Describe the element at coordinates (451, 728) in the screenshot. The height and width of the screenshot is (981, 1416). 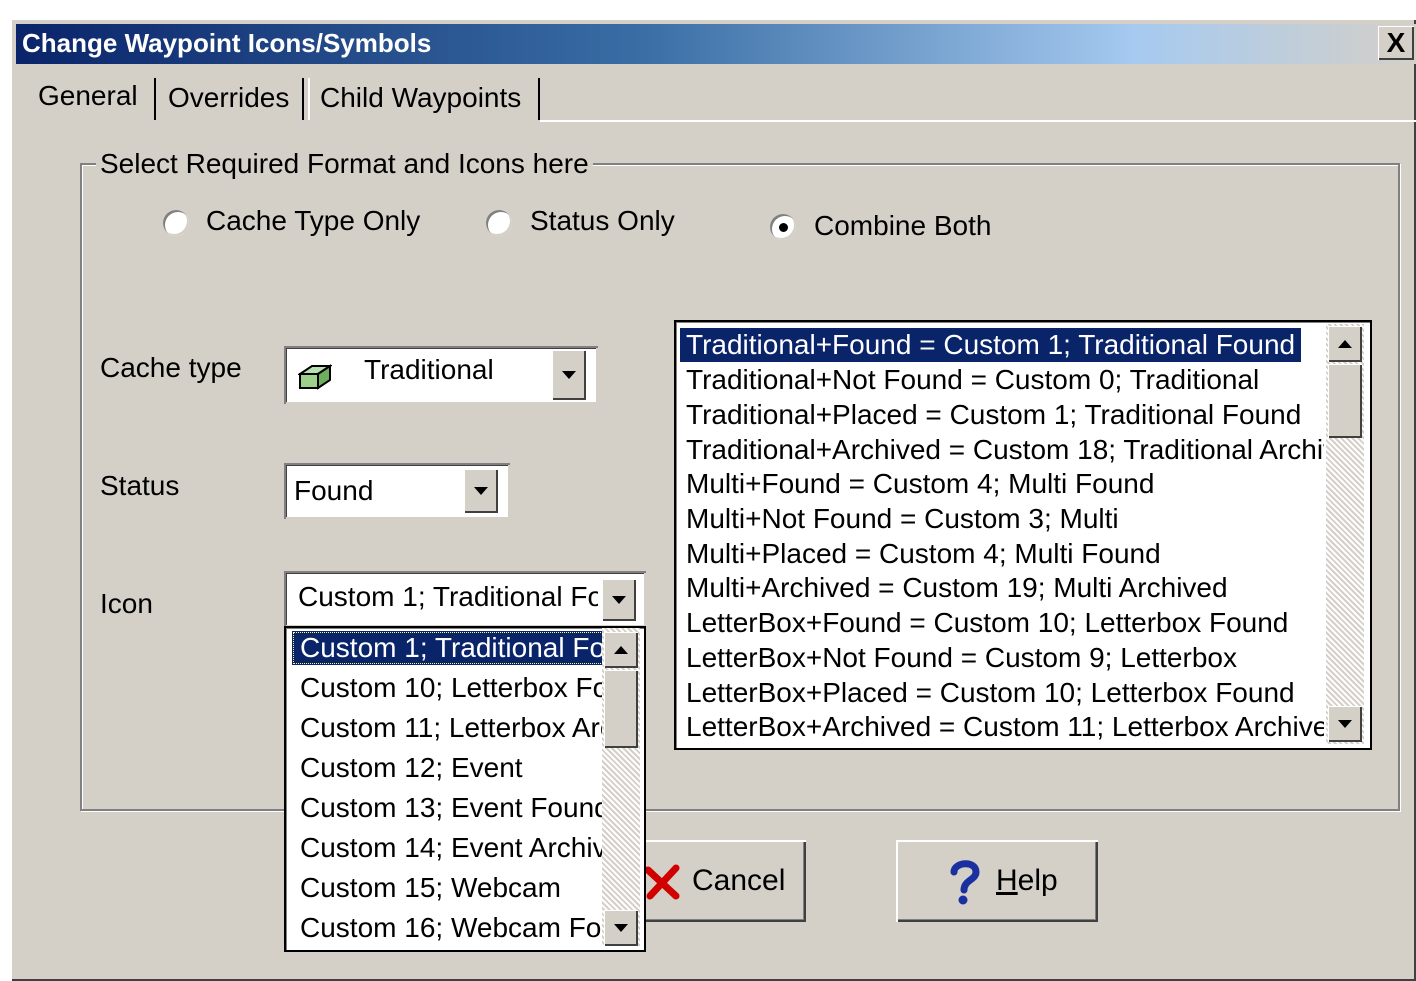
I see `dropdown-item: Custom 11; Letterbox Archived` at that location.